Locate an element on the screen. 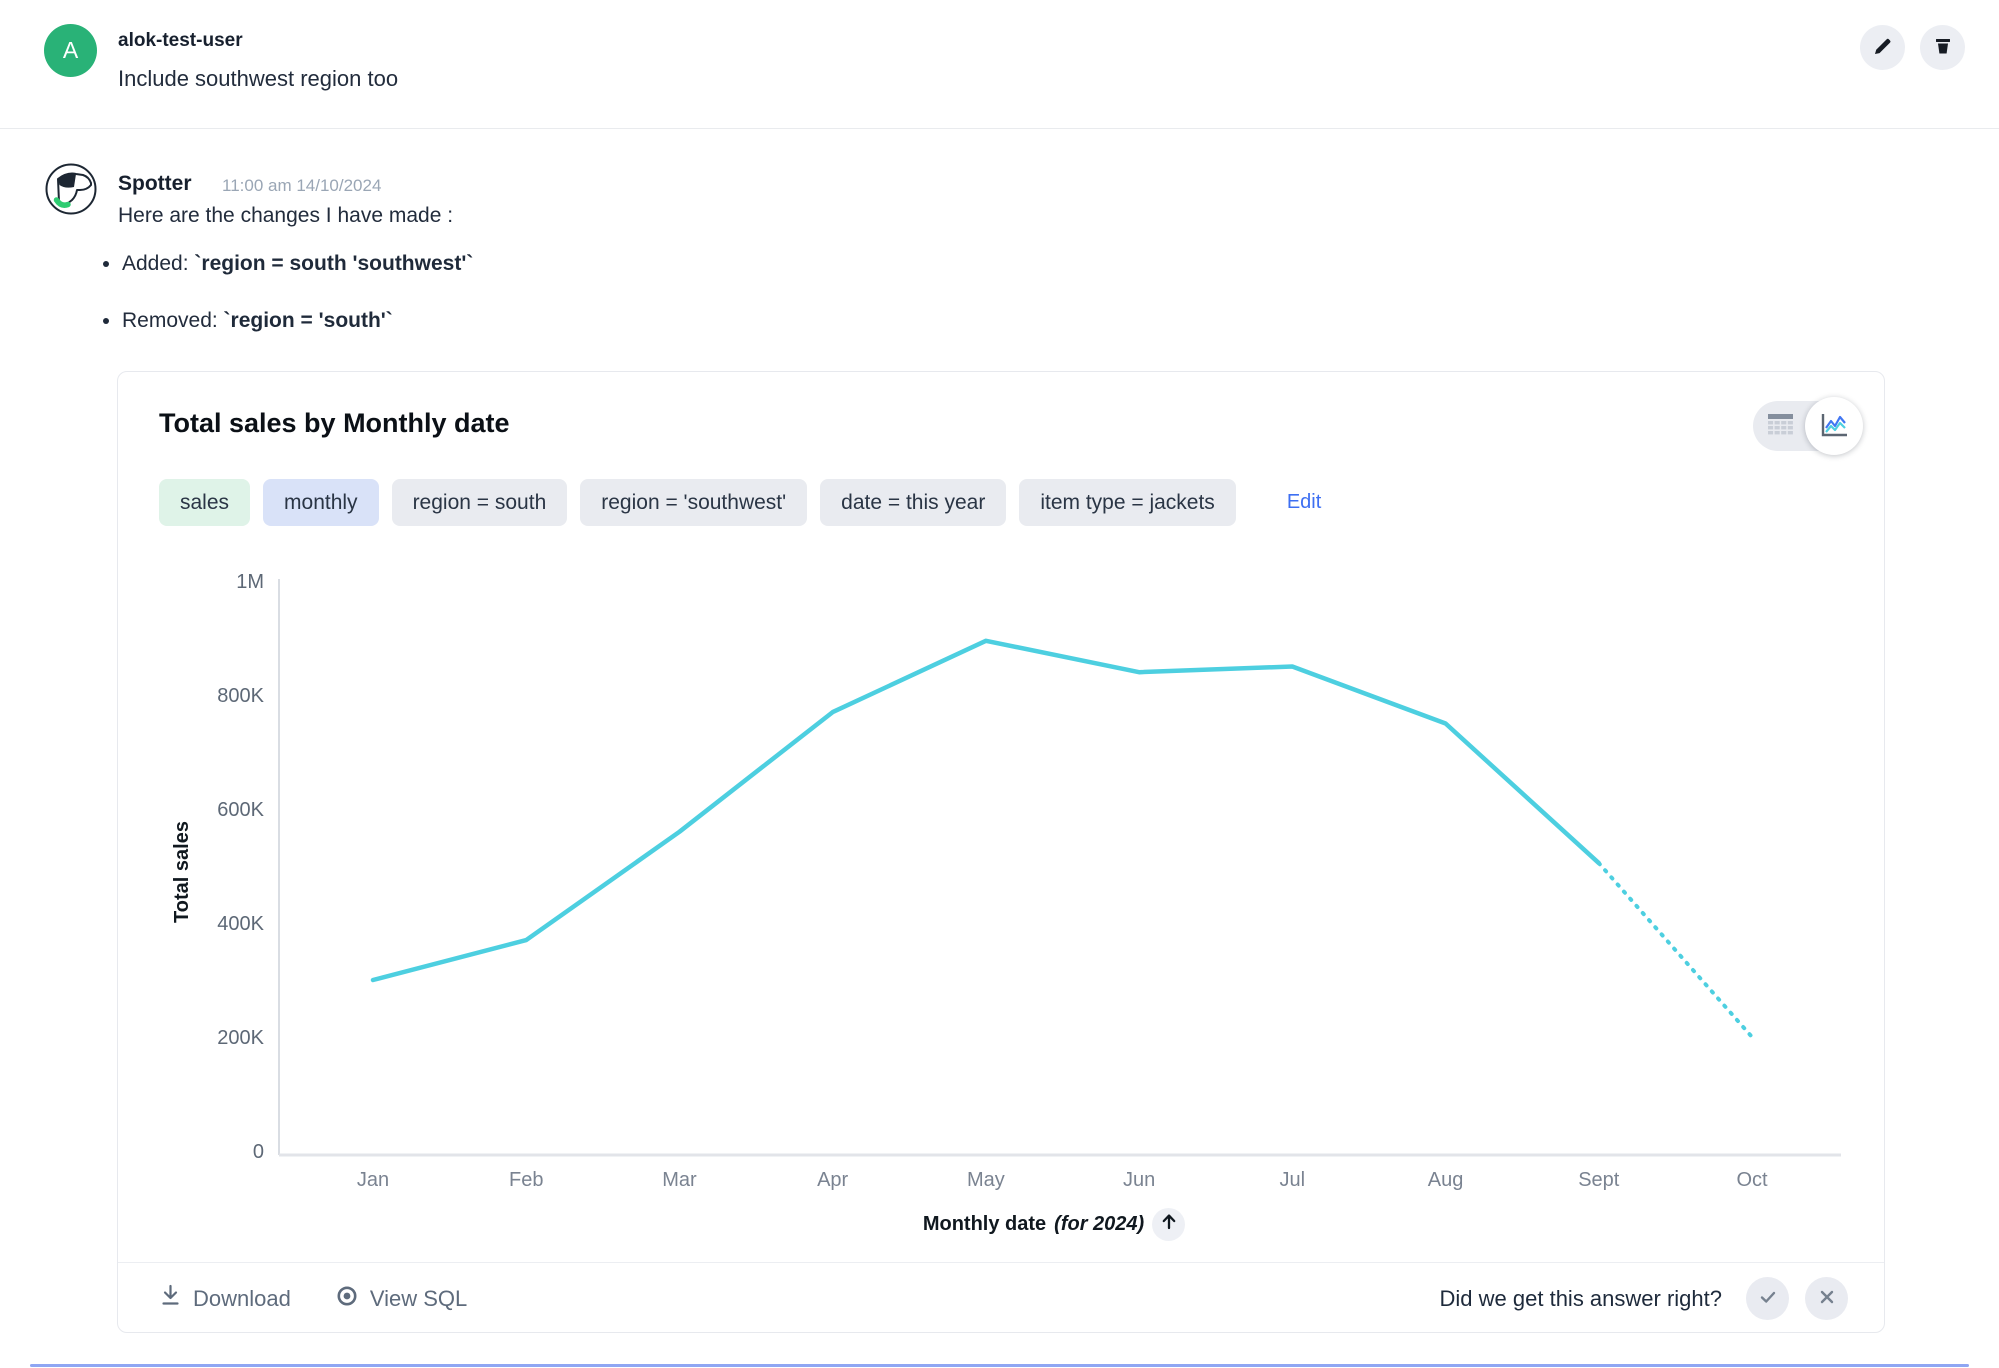 The width and height of the screenshot is (1999, 1368). table-icon is located at coordinates (1780, 426).